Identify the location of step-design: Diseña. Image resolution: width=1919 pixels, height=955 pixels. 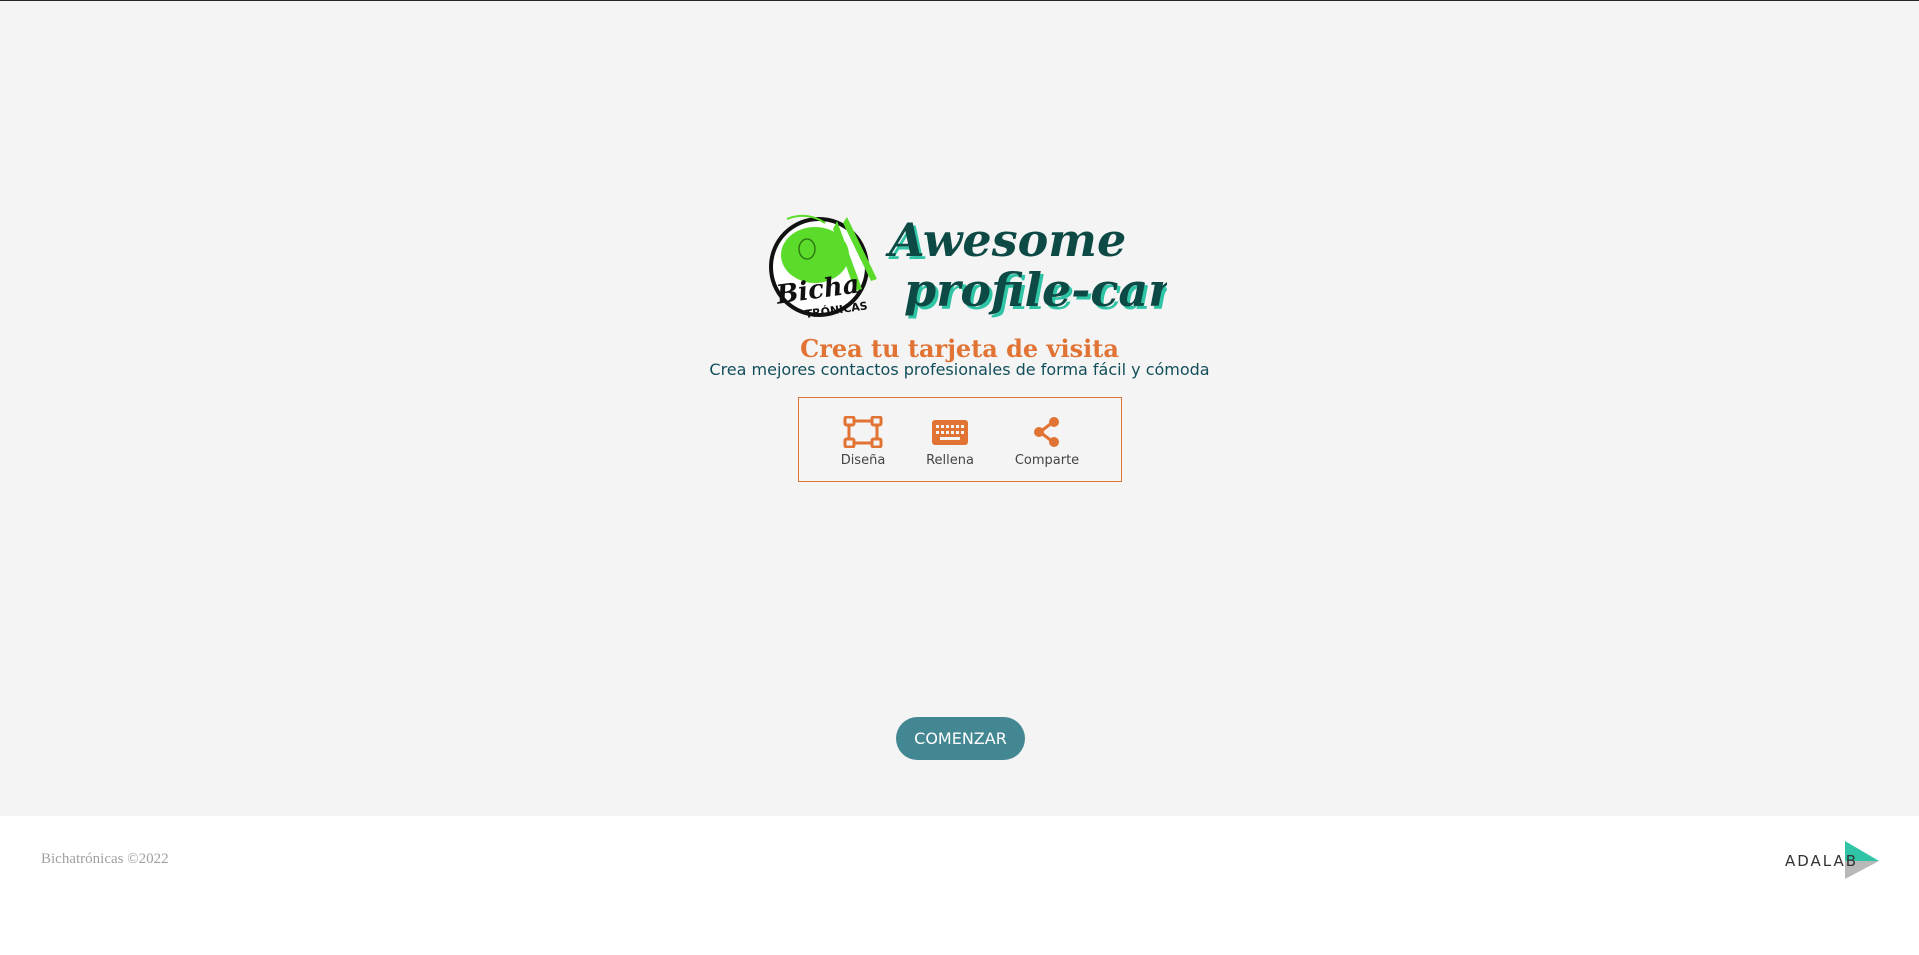
(863, 443).